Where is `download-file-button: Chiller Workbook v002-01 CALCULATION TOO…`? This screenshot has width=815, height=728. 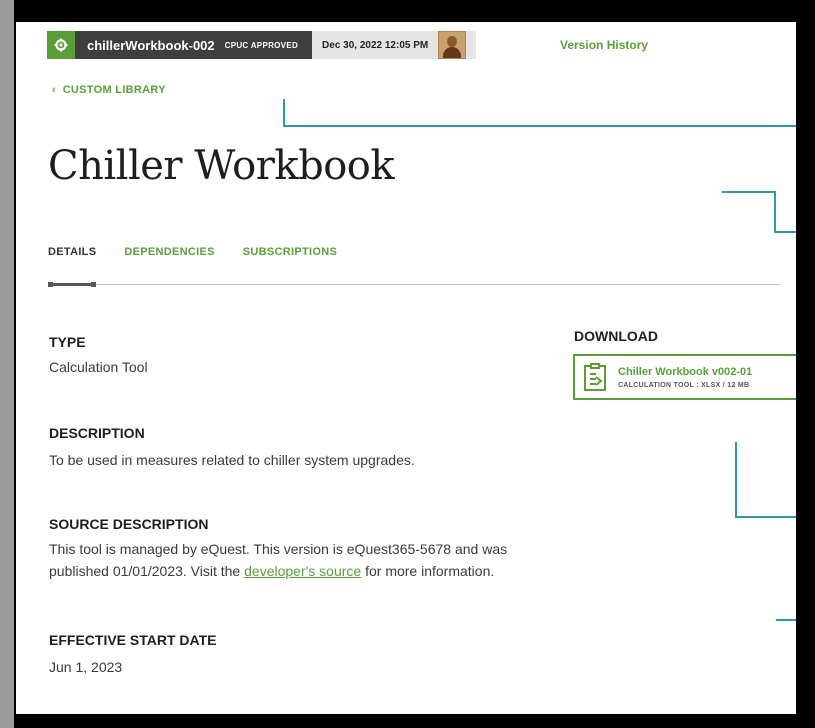 download-file-button: Chiller Workbook v002-01 CALCULATION TOO… is located at coordinates (688, 377).